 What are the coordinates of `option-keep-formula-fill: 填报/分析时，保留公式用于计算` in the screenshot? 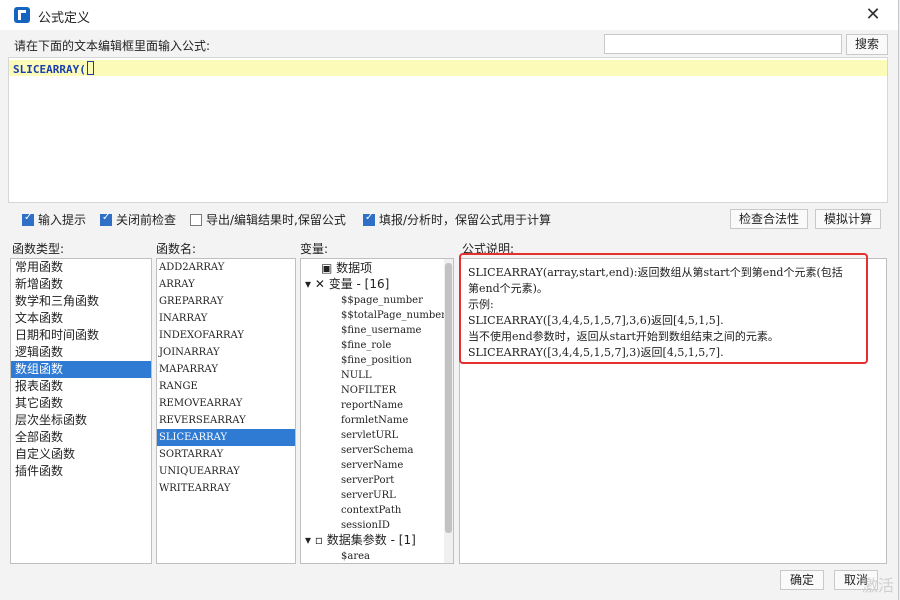 It's located at (457, 219).